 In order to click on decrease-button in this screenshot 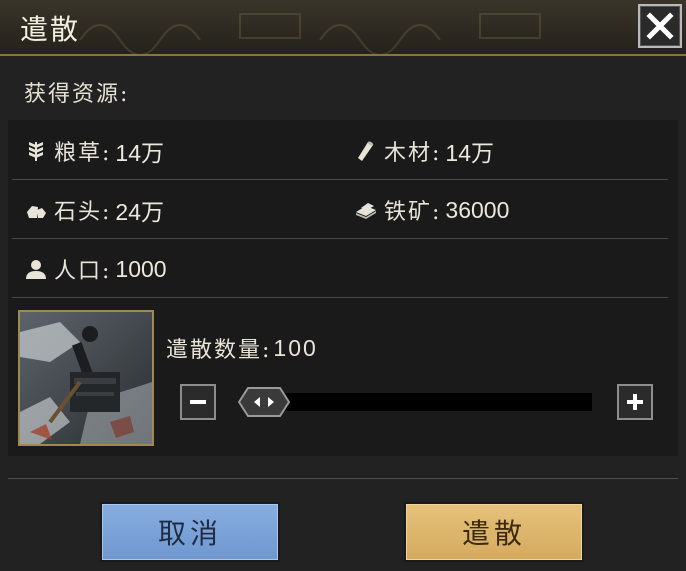, I will do `click(198, 402)`.